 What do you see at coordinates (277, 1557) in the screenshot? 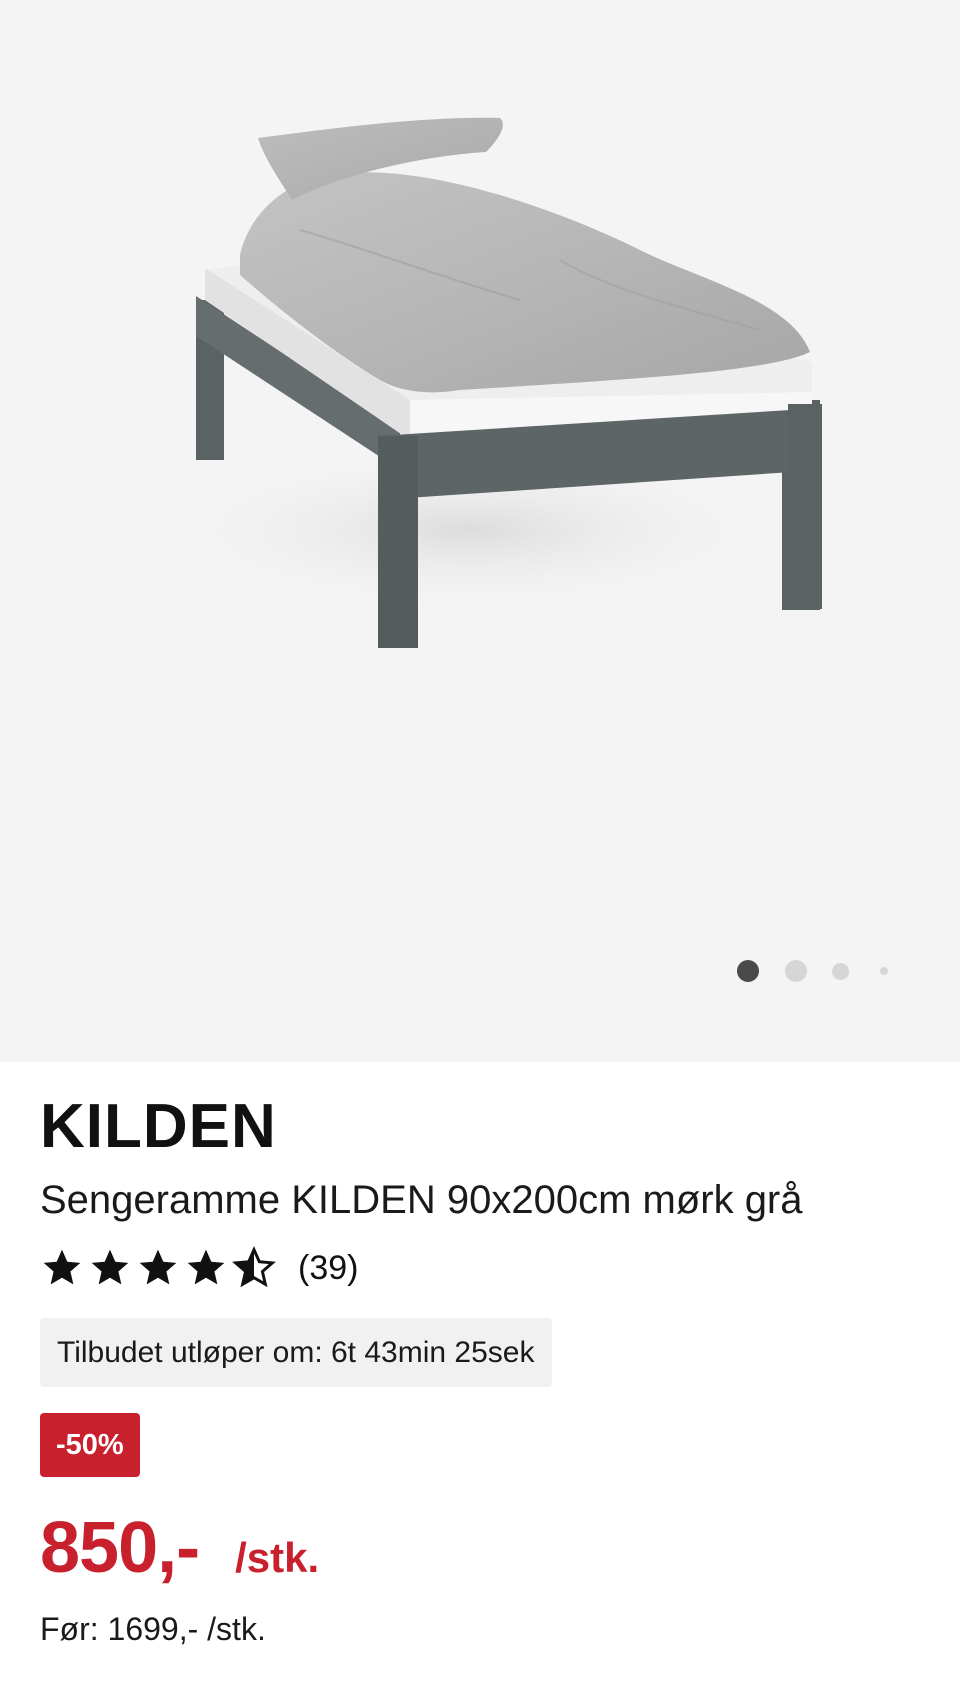
I see `price-unit: /stk.` at bounding box center [277, 1557].